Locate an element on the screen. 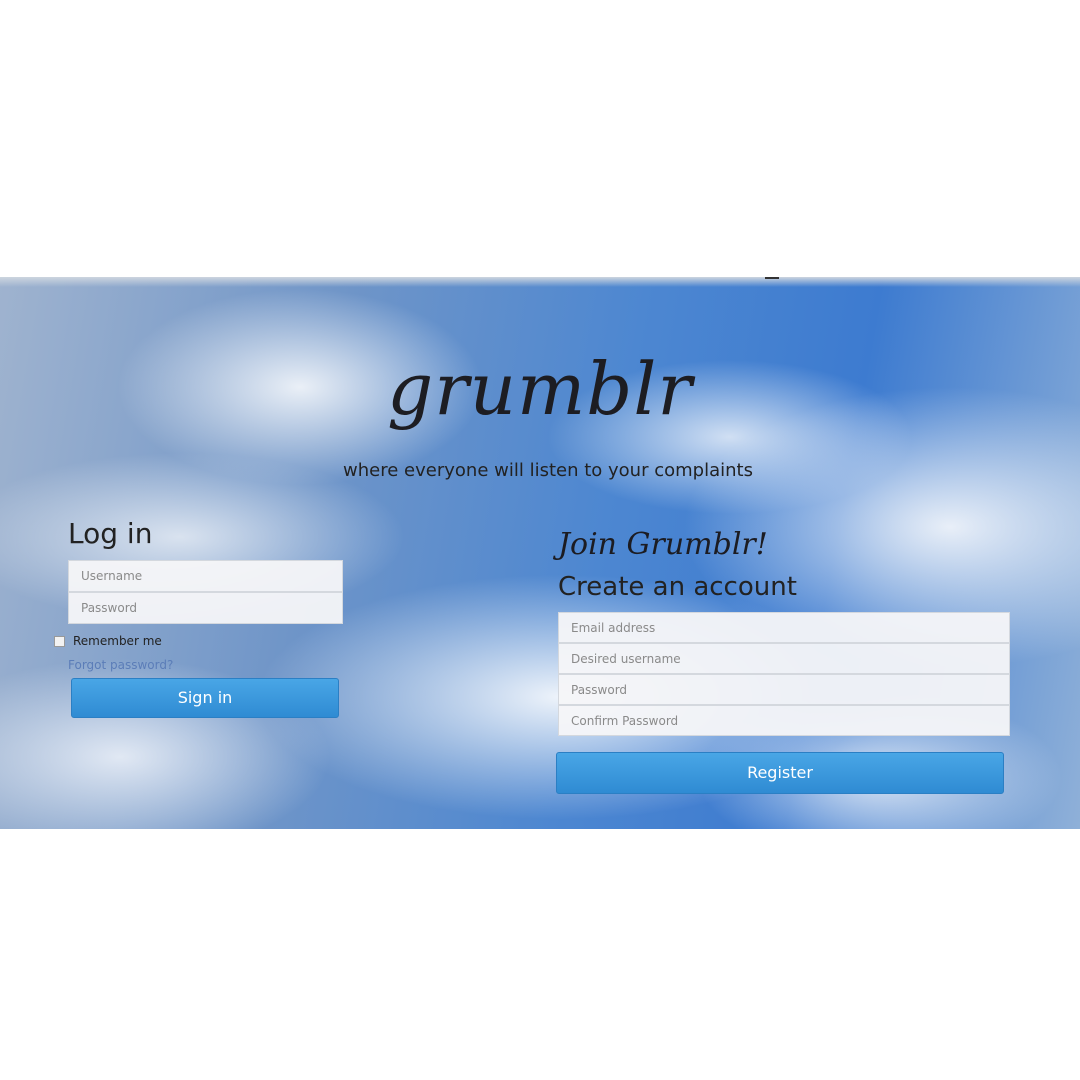 This screenshot has width=1080, height=1080. password-input is located at coordinates (205, 608).